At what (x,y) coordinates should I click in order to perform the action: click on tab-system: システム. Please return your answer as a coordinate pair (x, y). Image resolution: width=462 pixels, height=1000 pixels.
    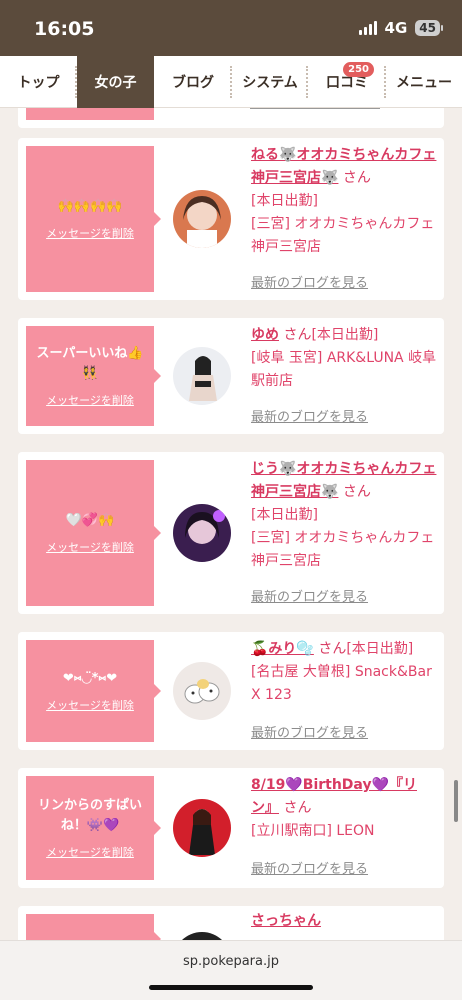
    Looking at the image, I should click on (270, 82).